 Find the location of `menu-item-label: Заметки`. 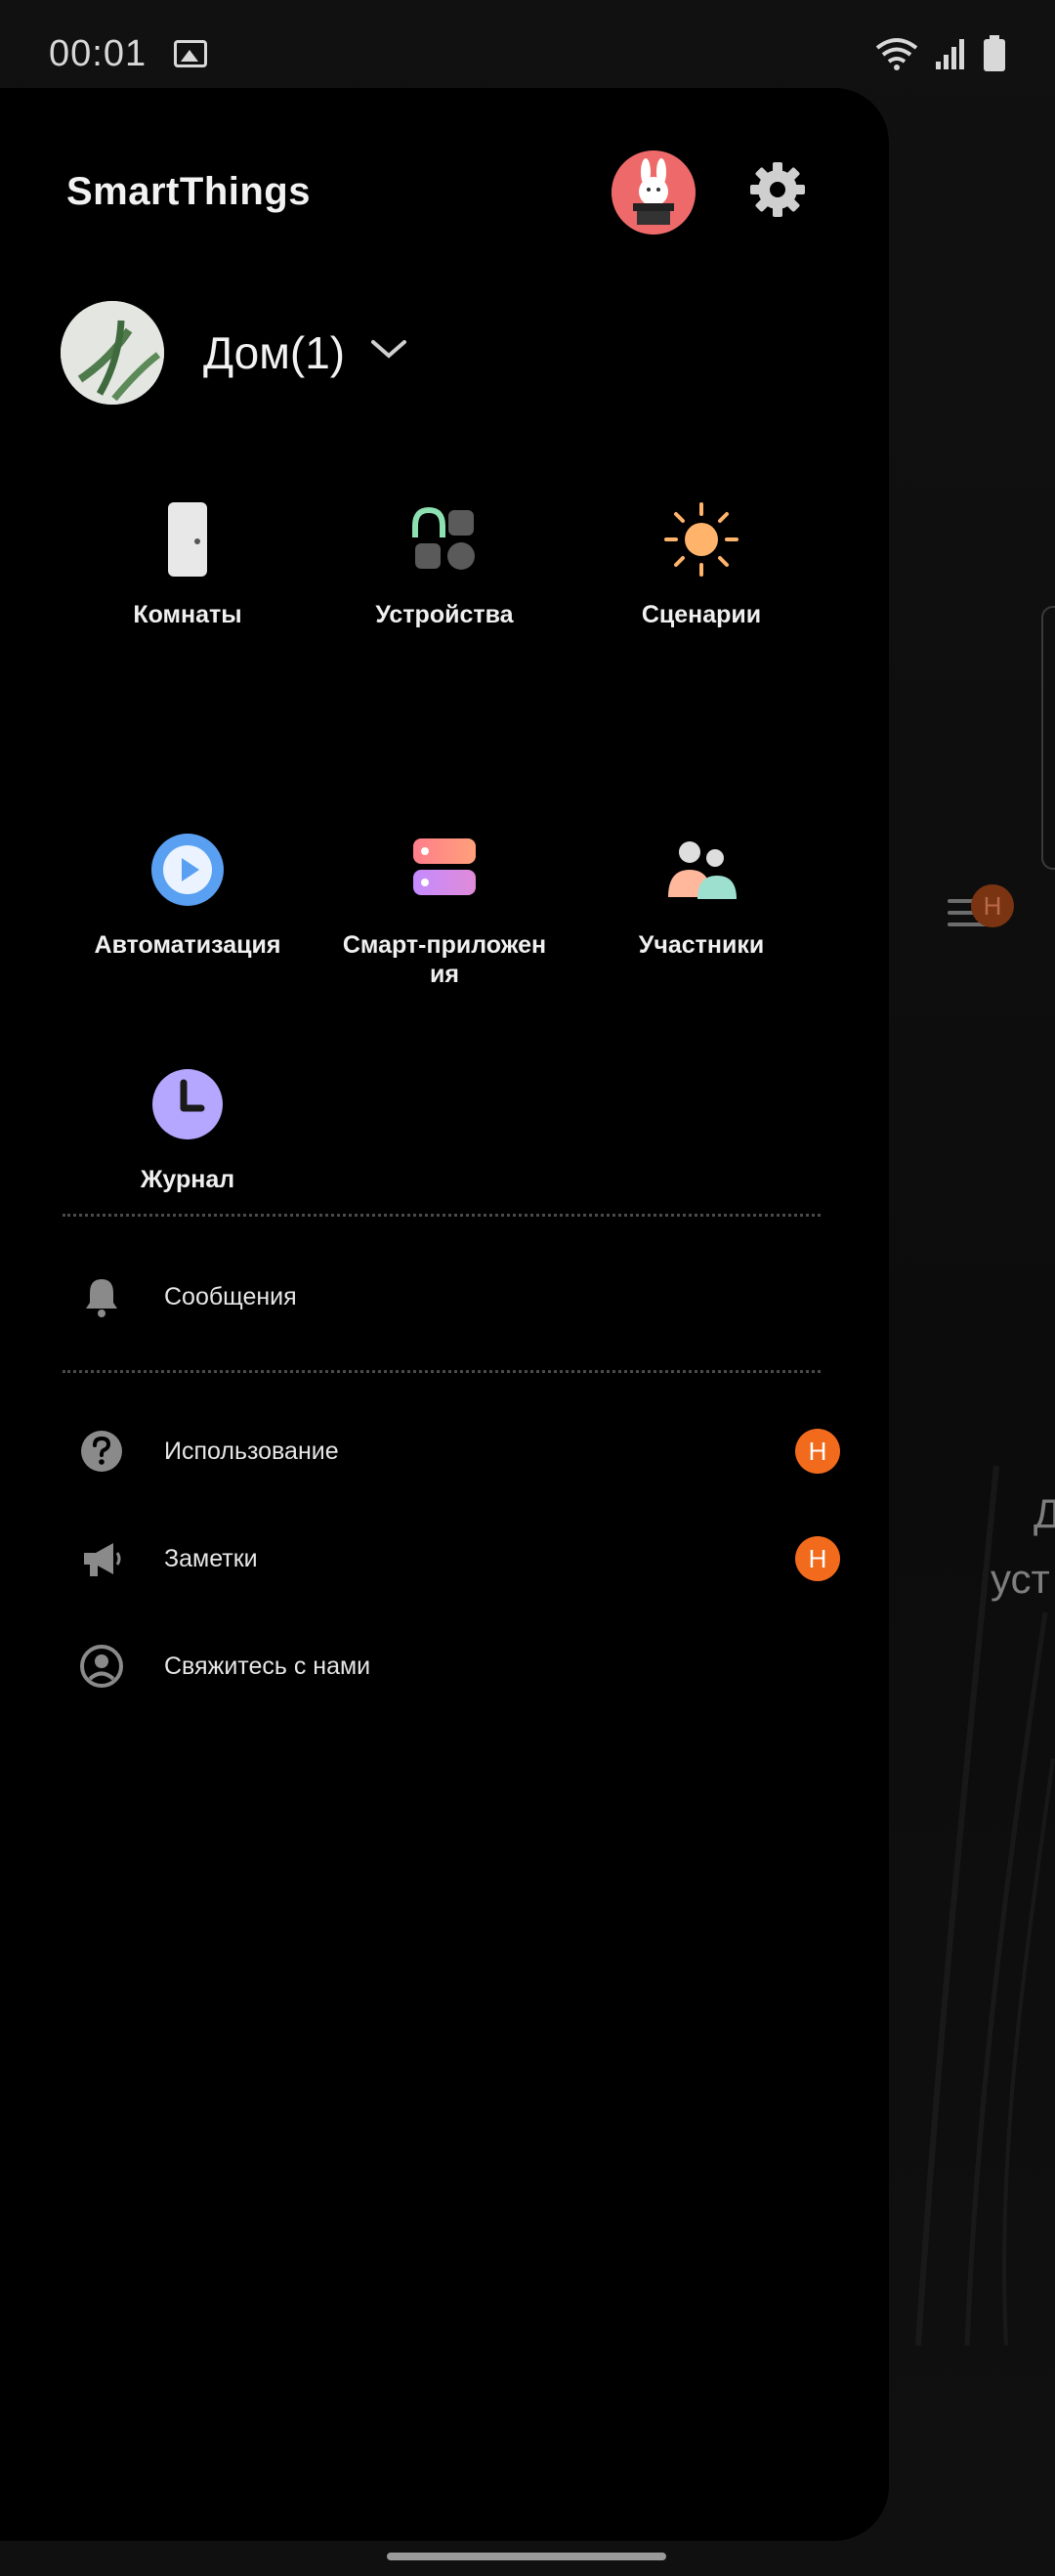

menu-item-label: Заметки is located at coordinates (211, 1558).